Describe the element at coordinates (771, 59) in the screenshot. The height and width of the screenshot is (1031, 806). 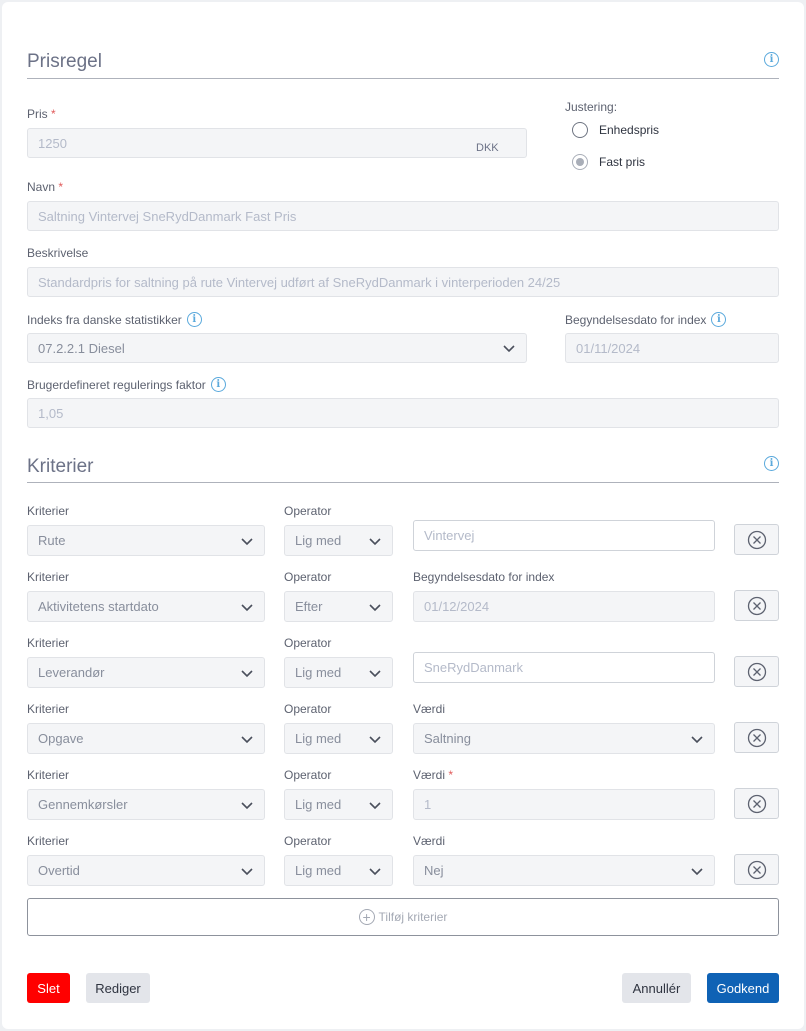
I see `prisregel-info-icon: i` at that location.